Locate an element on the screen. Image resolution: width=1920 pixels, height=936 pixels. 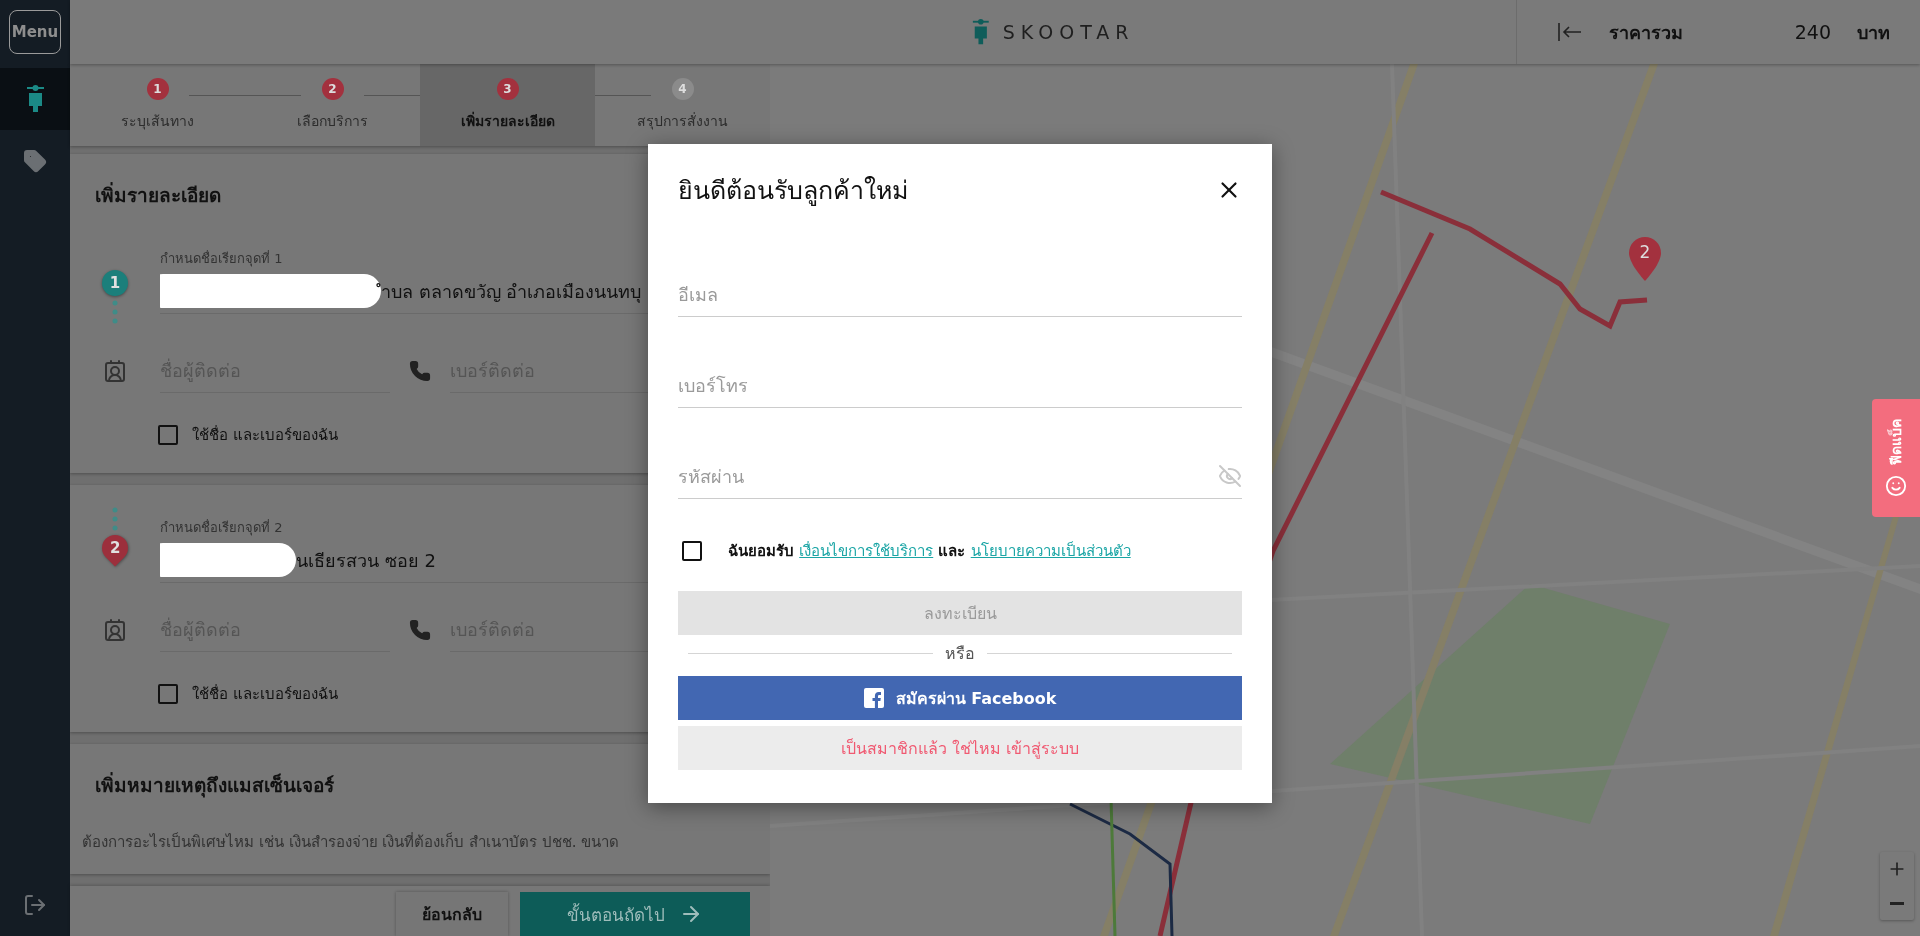
feedback-tab: ฟีดแบ็ค is located at coordinates (1896, 458).